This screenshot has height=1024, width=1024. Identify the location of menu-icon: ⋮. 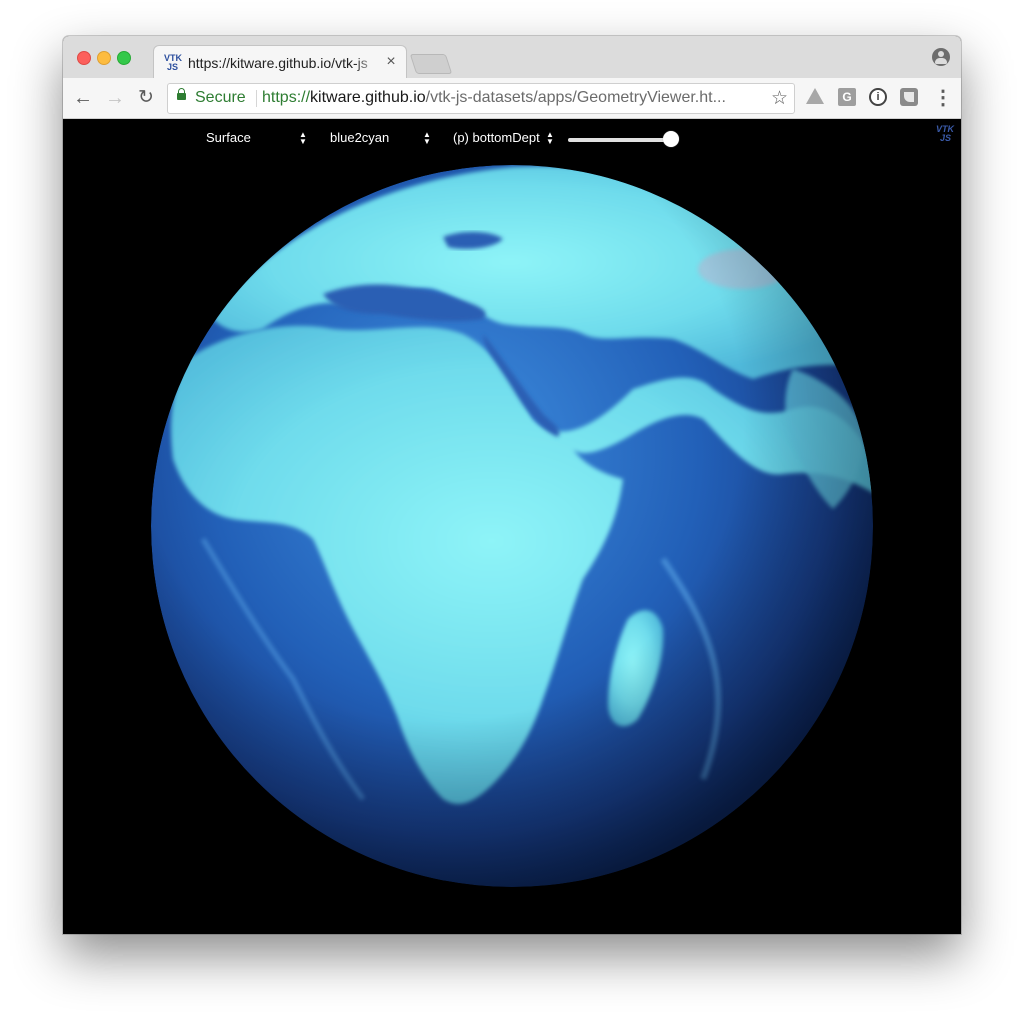
(943, 98).